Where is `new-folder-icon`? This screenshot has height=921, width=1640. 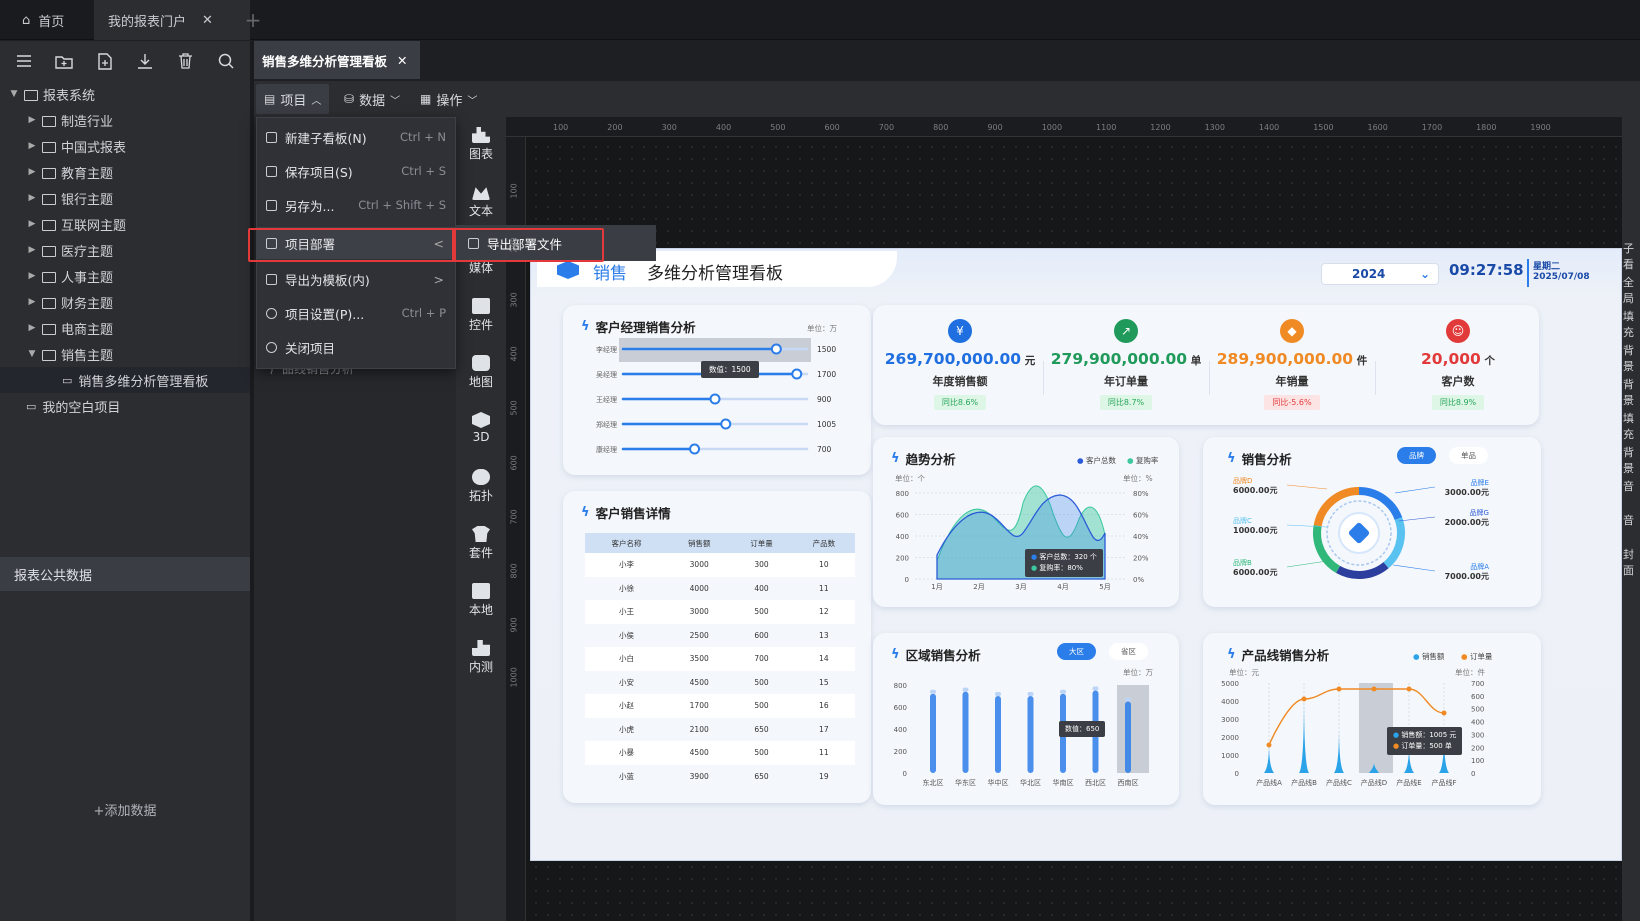
new-folder-icon is located at coordinates (64, 61).